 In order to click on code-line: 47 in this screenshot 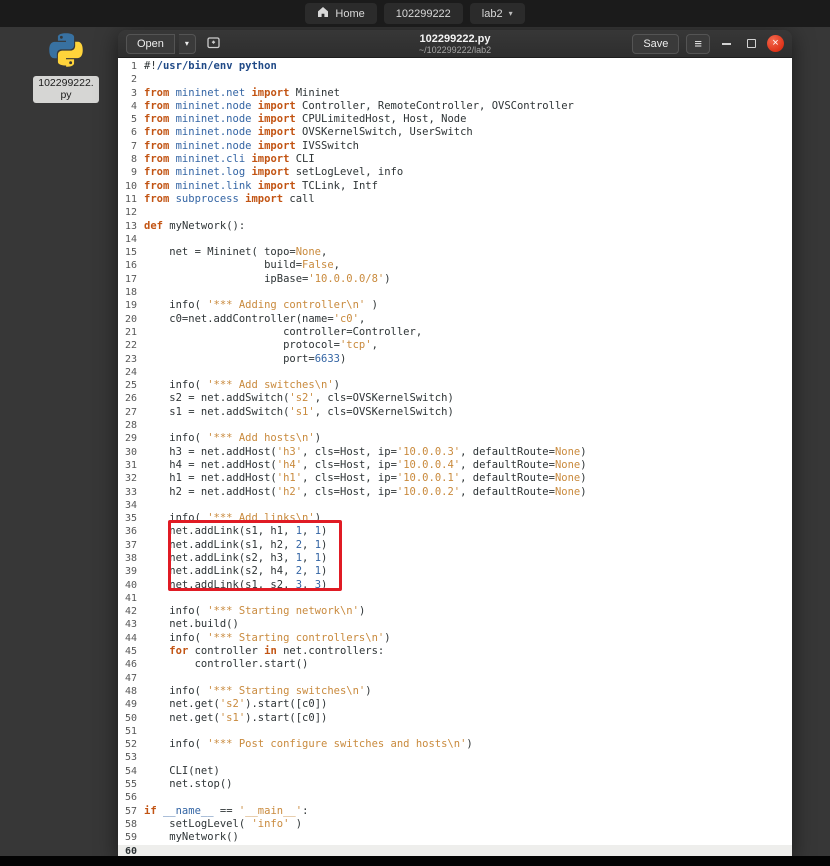, I will do `click(455, 678)`.